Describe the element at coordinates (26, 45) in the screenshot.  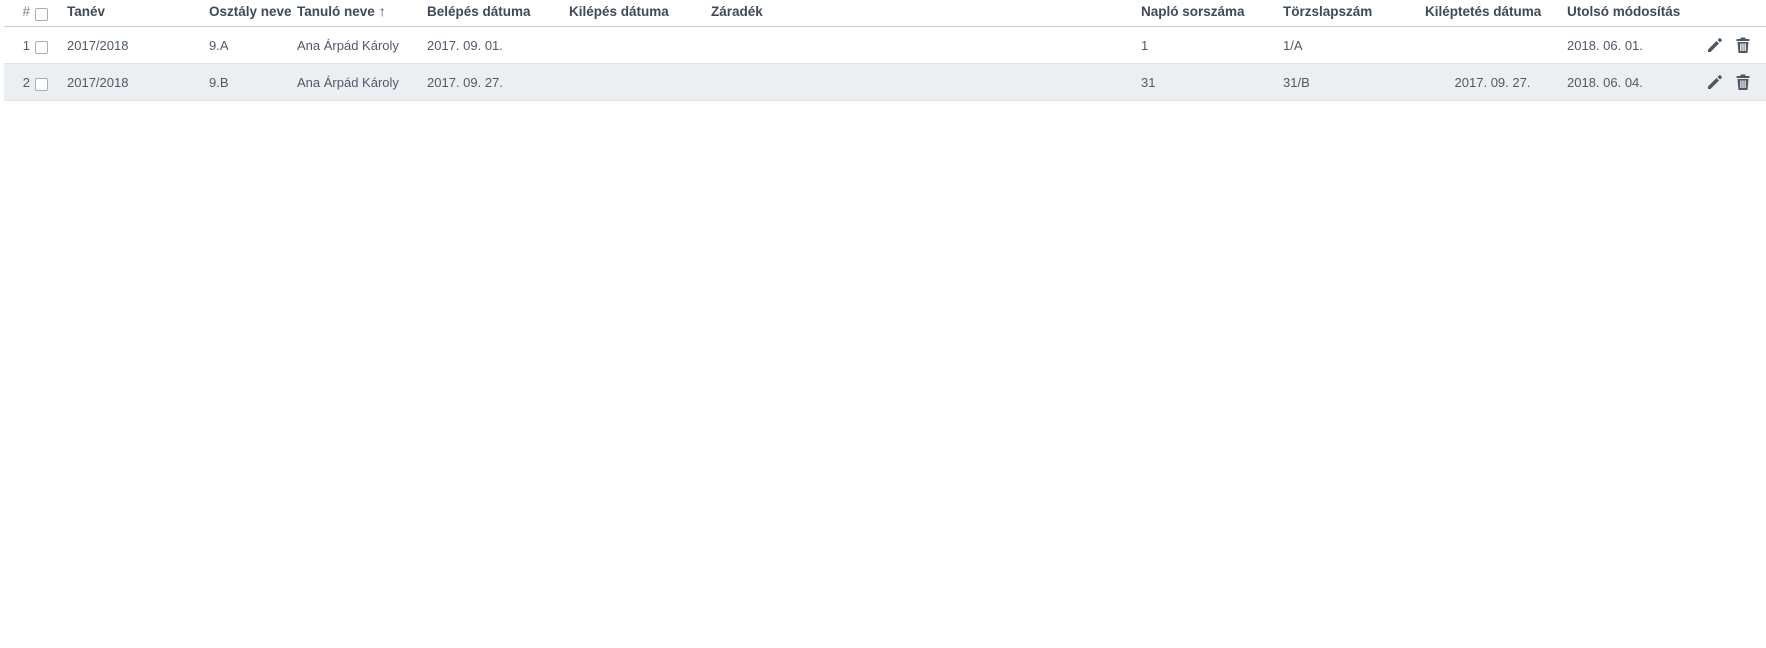
I see `row-index: 1` at that location.